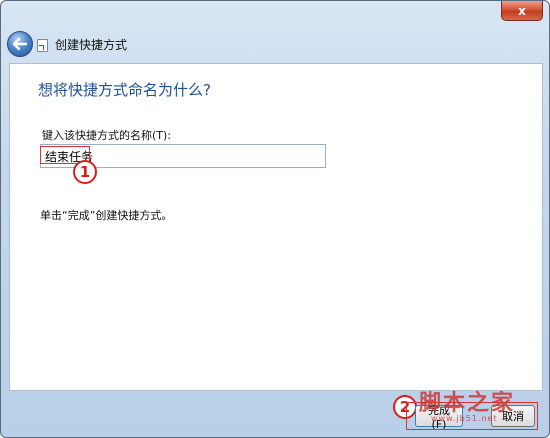 This screenshot has height=438, width=550. I want to click on title-bar: x, so click(275, 16).